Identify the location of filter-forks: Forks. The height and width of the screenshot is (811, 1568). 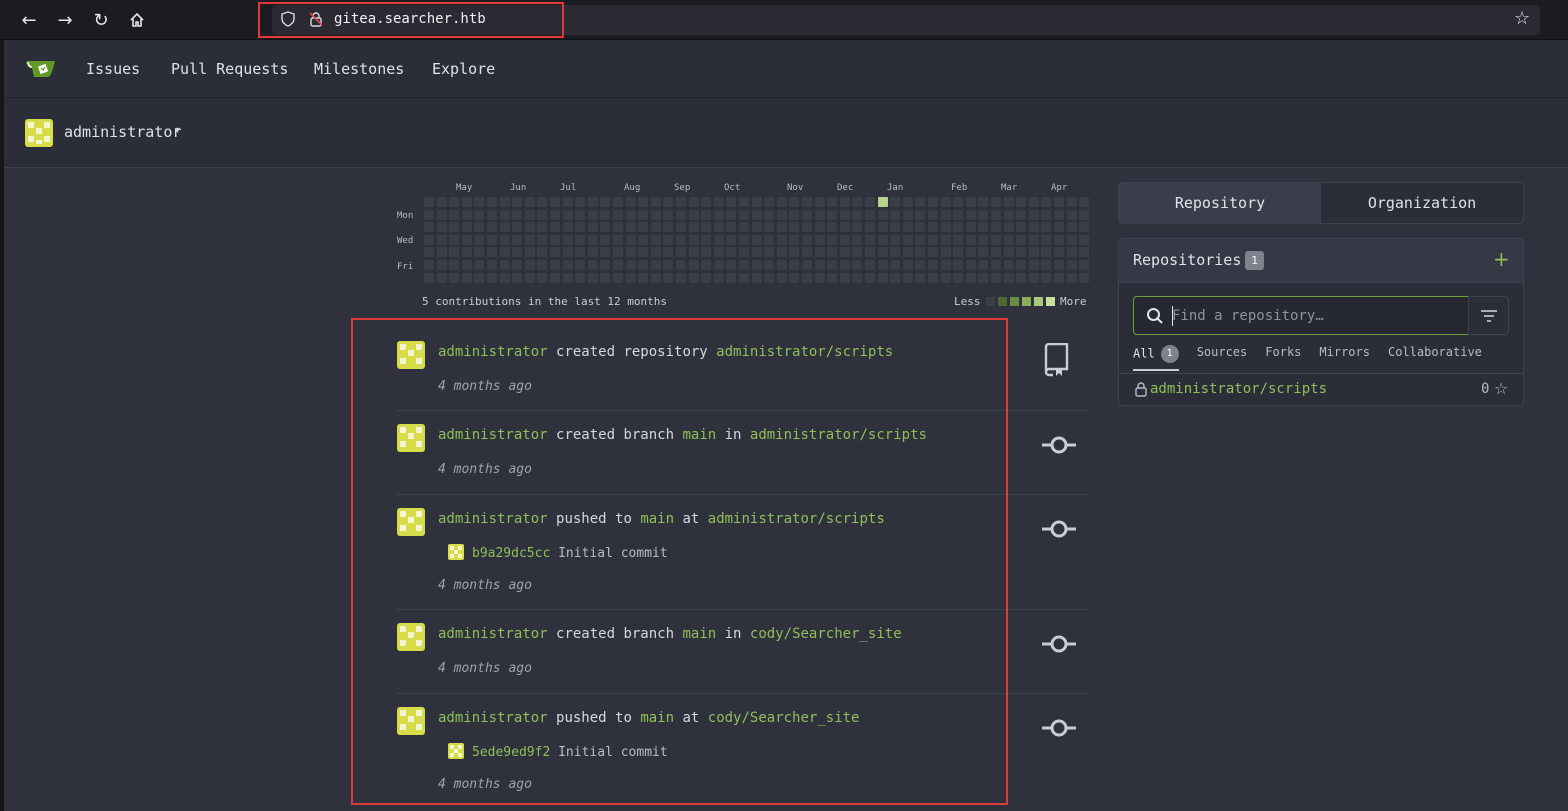
(1283, 358).